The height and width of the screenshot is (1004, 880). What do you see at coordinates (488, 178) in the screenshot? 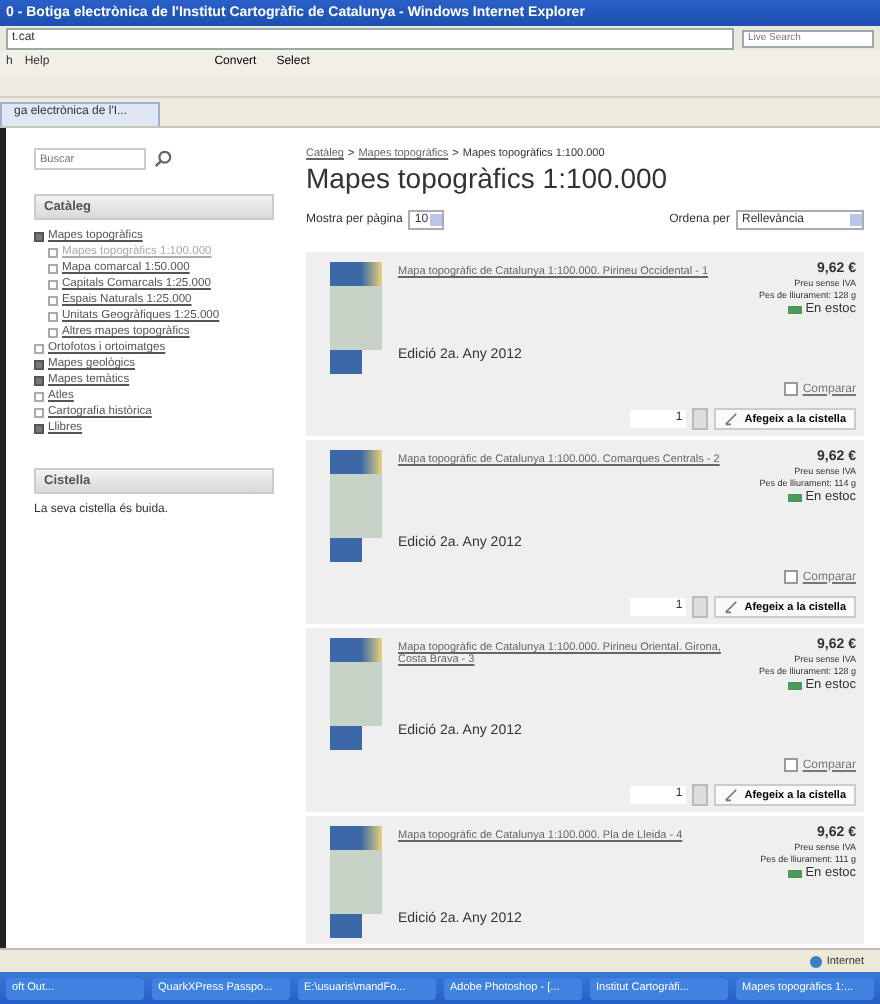
I see `page-heading: Mapes topogràfics 1:100.000` at bounding box center [488, 178].